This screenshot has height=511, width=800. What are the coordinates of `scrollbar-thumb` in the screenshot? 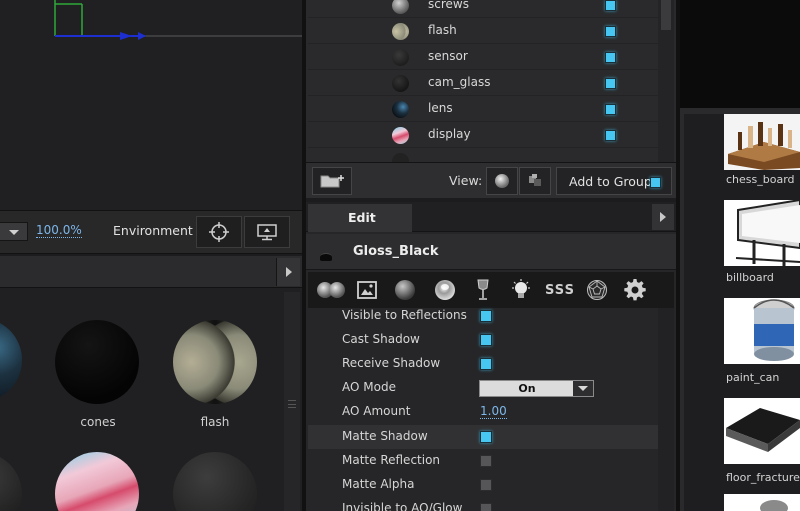 It's located at (666, 15).